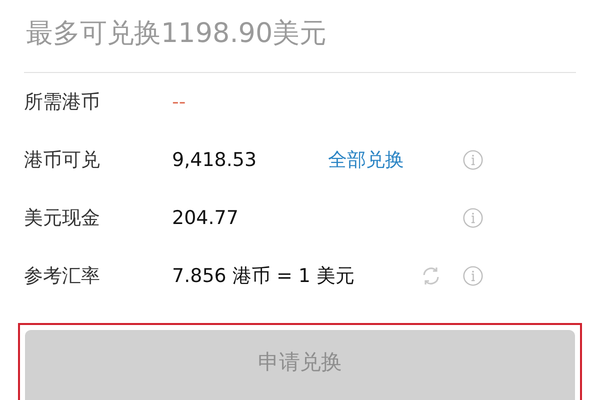 Image resolution: width=600 pixels, height=400 pixels. What do you see at coordinates (62, 160) in the screenshot?
I see `field-label: 港币可兑` at bounding box center [62, 160].